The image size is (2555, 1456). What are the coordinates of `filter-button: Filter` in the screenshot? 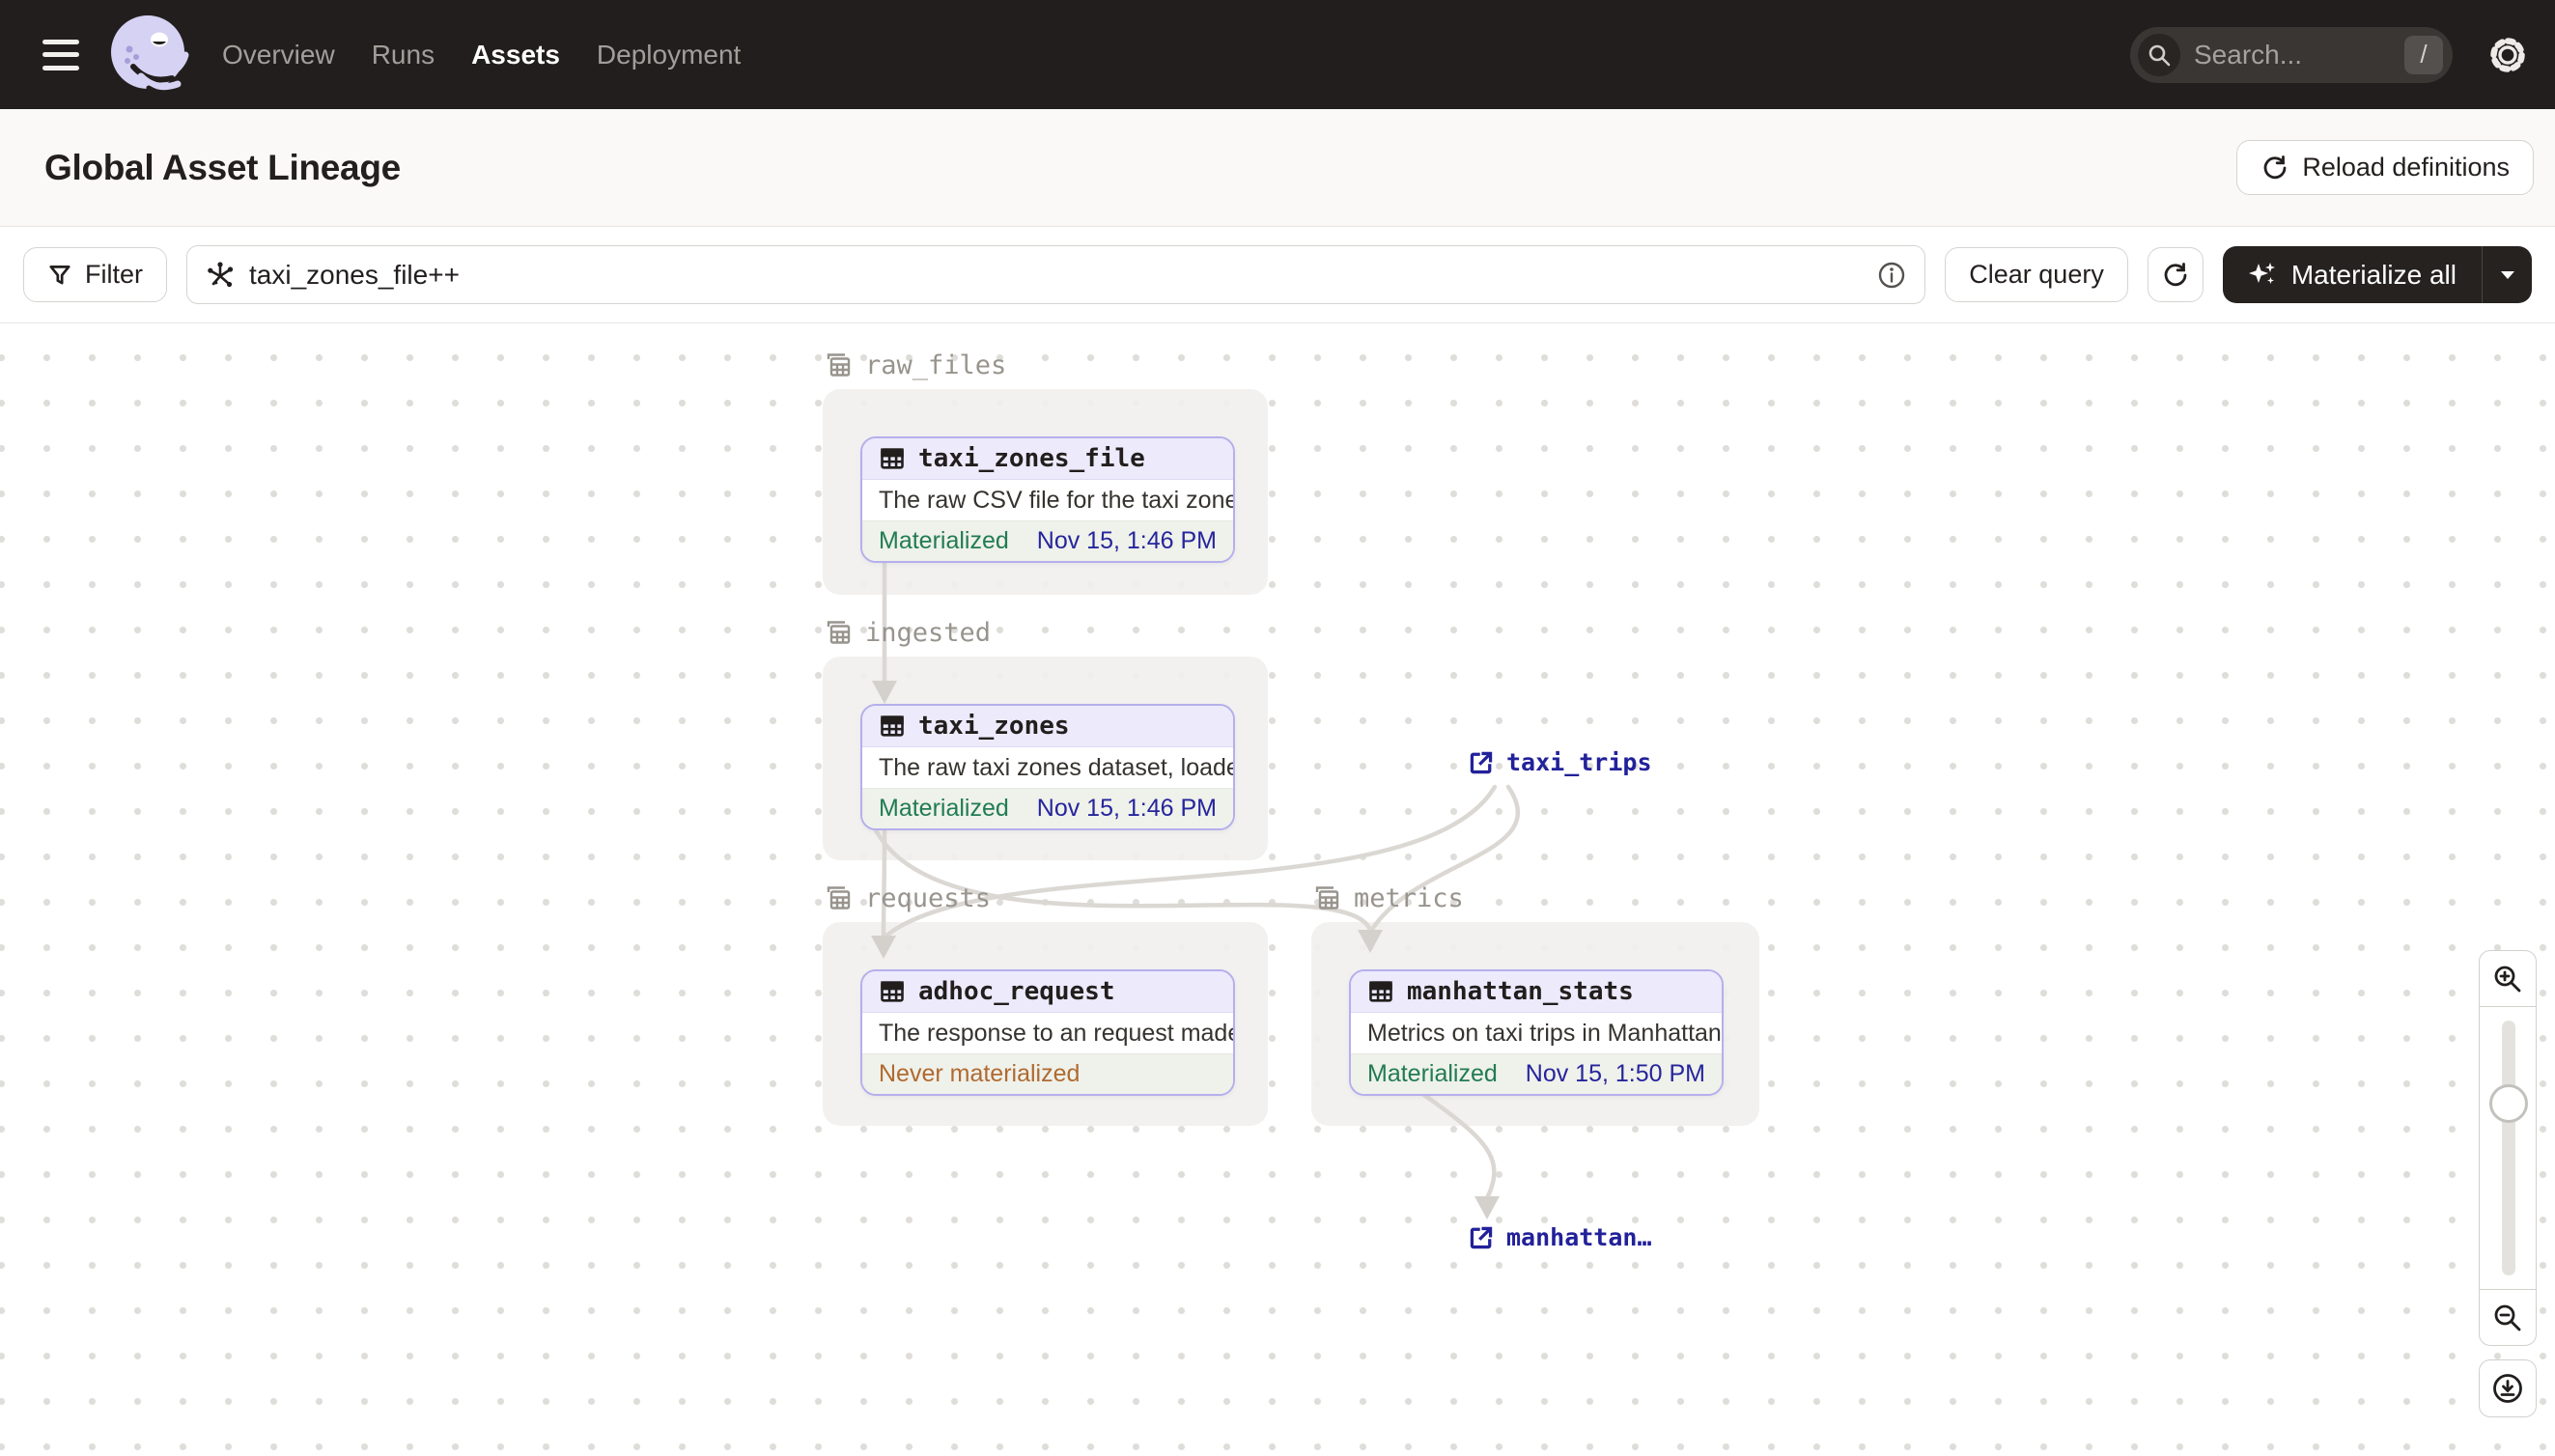 It's located at (95, 274).